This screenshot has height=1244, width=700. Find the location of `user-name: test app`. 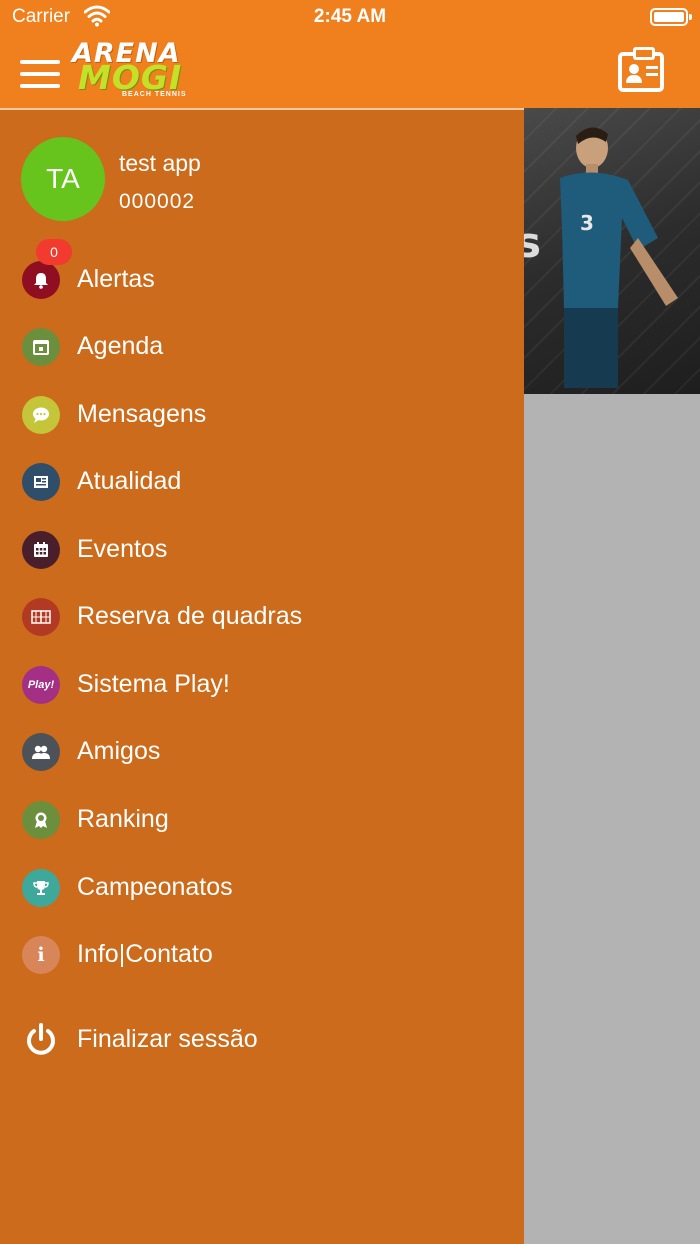

user-name: test app is located at coordinates (160, 163).